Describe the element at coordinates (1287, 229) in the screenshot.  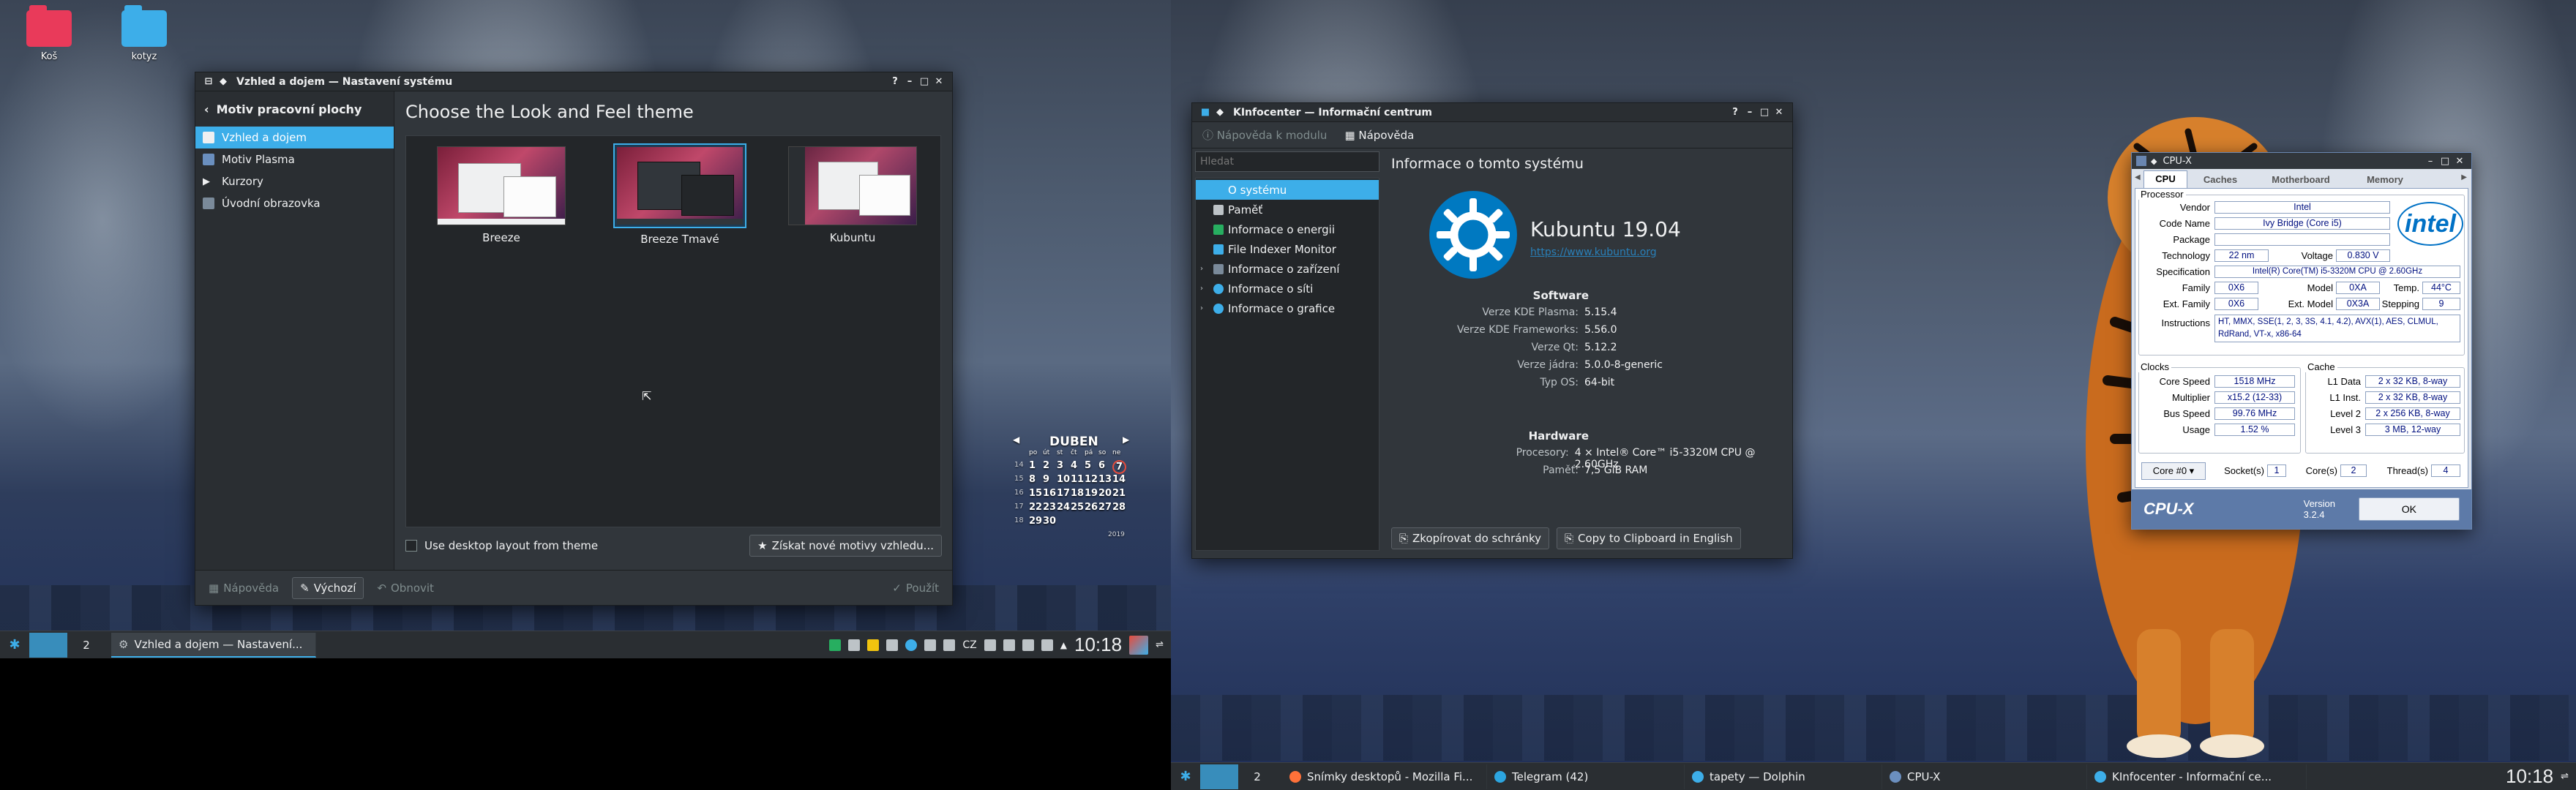
I see `tree-item: Informace o energii` at that location.